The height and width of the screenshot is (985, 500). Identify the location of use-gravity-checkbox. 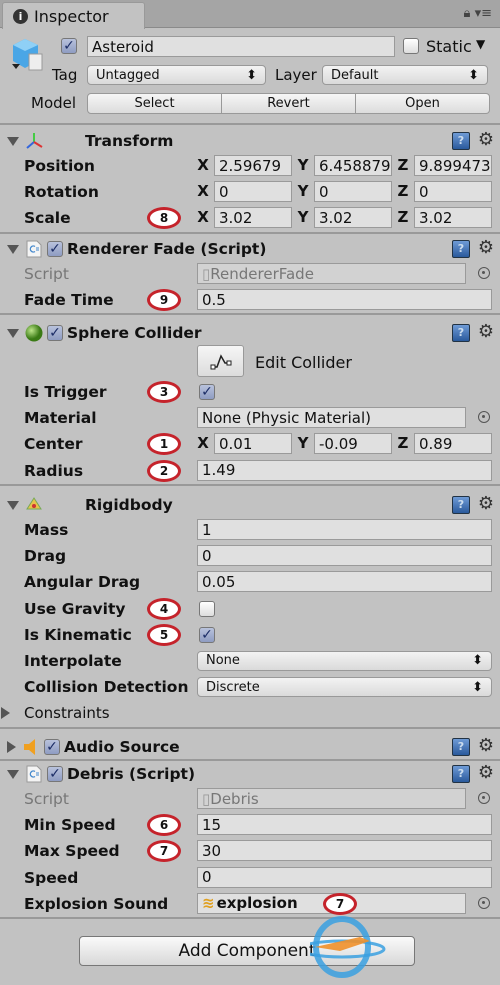
(207, 608).